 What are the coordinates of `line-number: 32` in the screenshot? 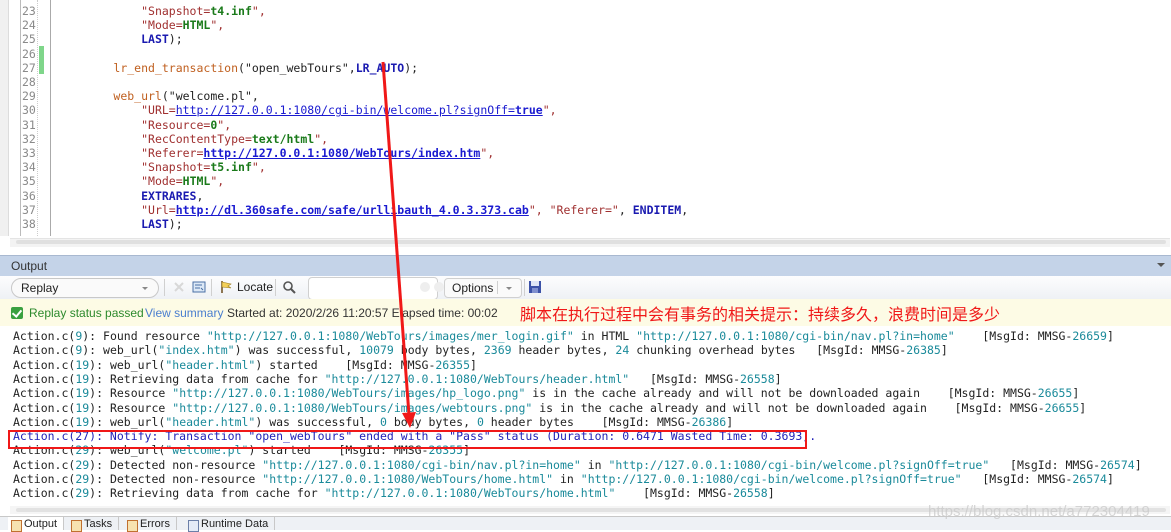 It's located at (29, 138).